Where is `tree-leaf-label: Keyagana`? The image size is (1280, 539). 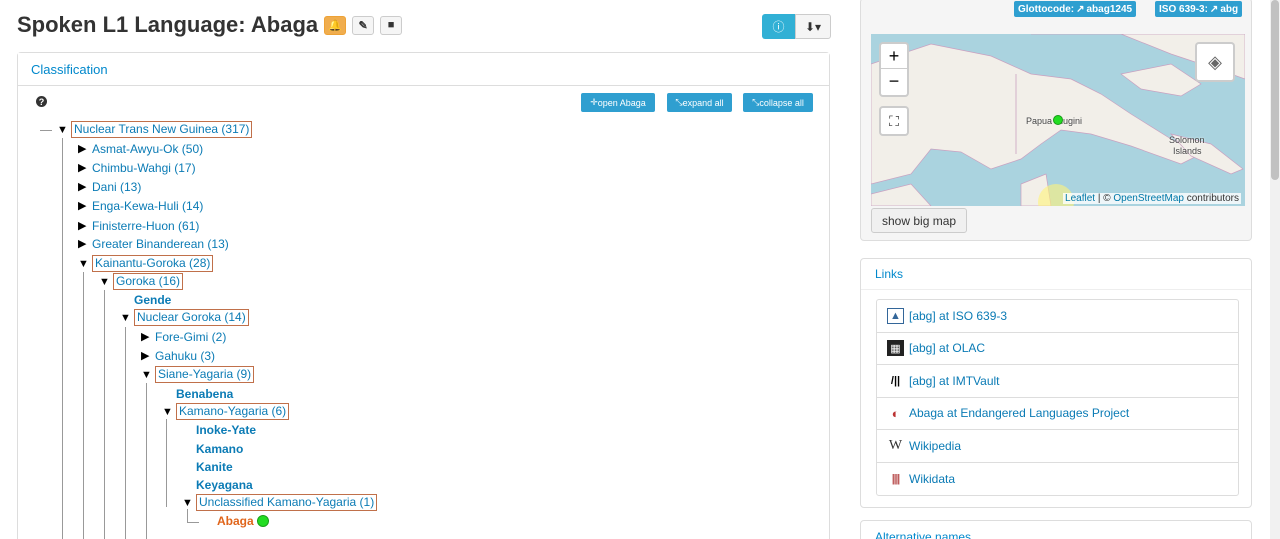
tree-leaf-label: Keyagana is located at coordinates (224, 485).